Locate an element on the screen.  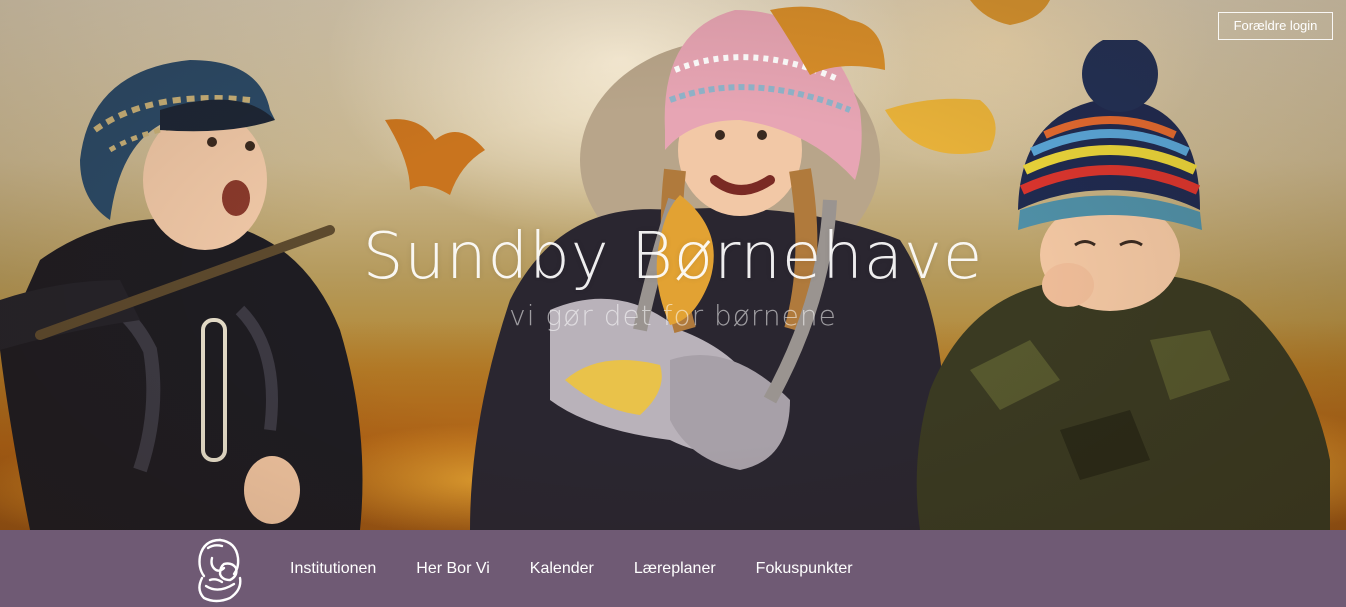
nav-item-institutionen: Institutionen is located at coordinates (333, 568).